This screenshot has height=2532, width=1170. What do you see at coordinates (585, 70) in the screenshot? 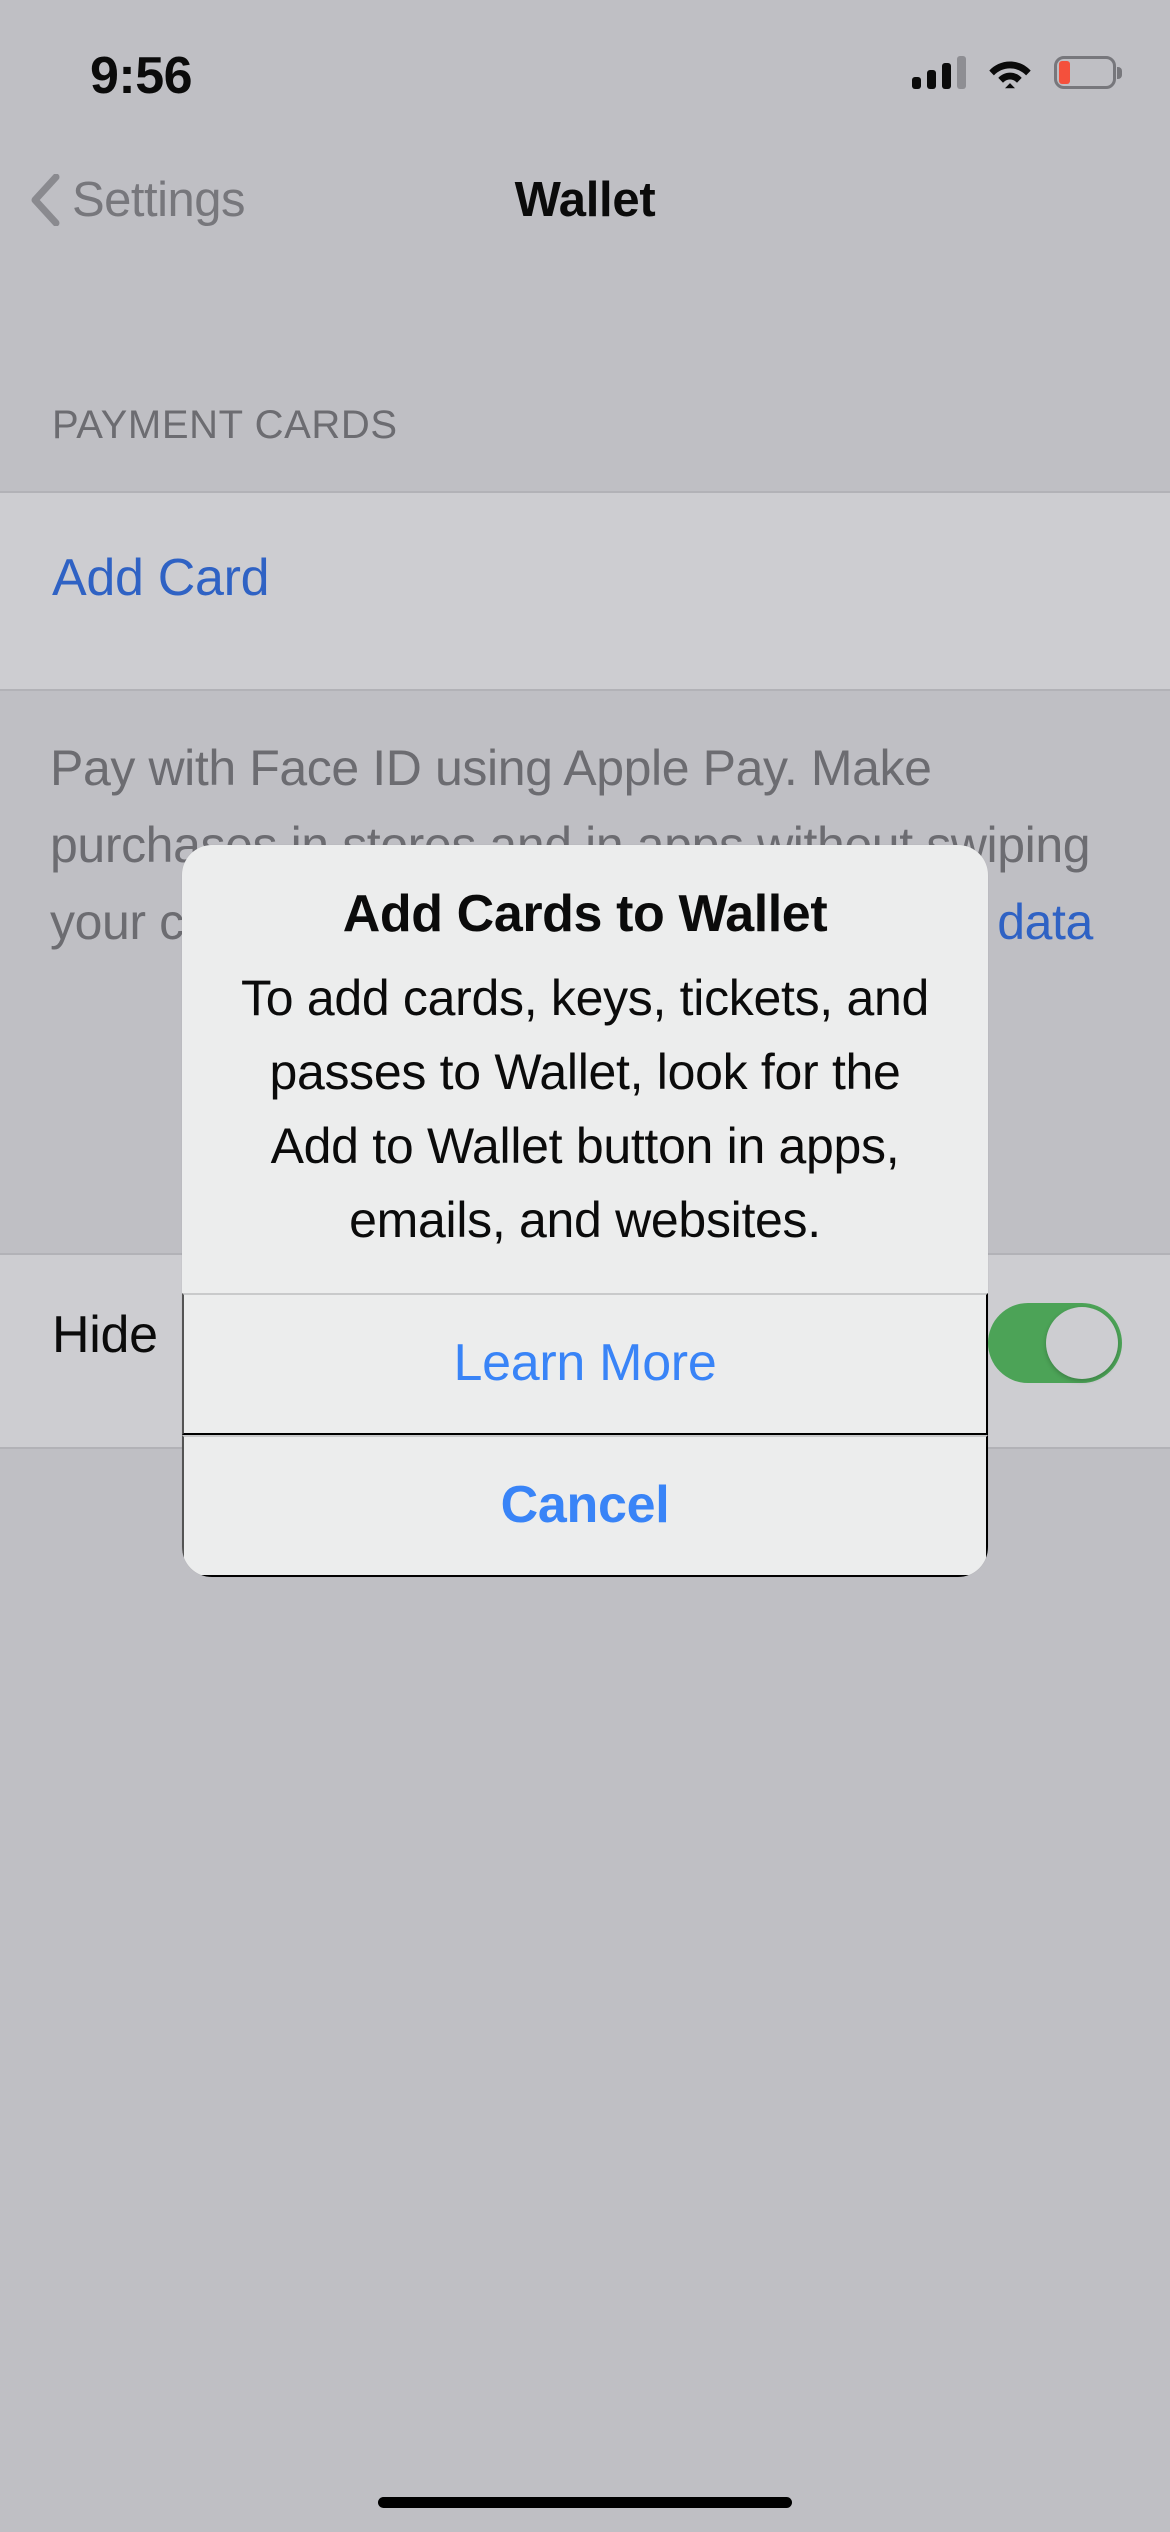
I see `status-bar: 9:56` at bounding box center [585, 70].